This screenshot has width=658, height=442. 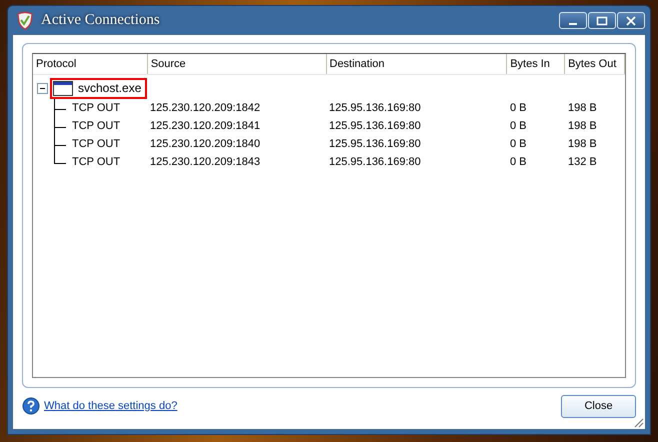 What do you see at coordinates (25, 20) in the screenshot?
I see `shield-icon` at bounding box center [25, 20].